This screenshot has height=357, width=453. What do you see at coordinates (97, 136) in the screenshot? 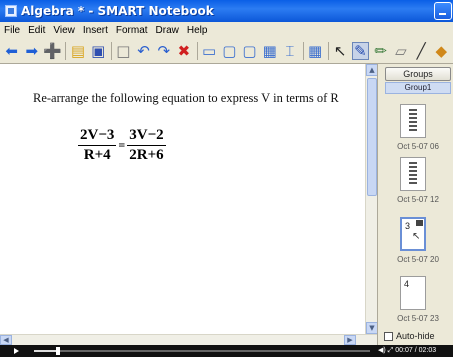
I see `left-numerator: 2V−3` at bounding box center [97, 136].